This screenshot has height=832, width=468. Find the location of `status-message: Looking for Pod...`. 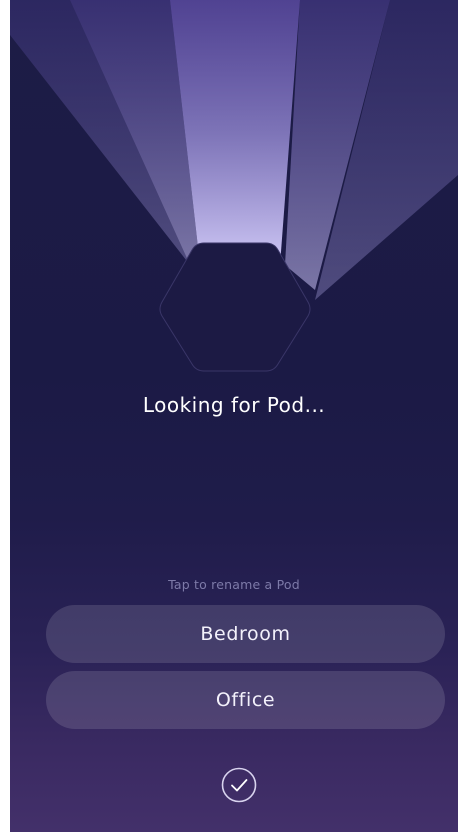

status-message: Looking for Pod... is located at coordinates (234, 405).